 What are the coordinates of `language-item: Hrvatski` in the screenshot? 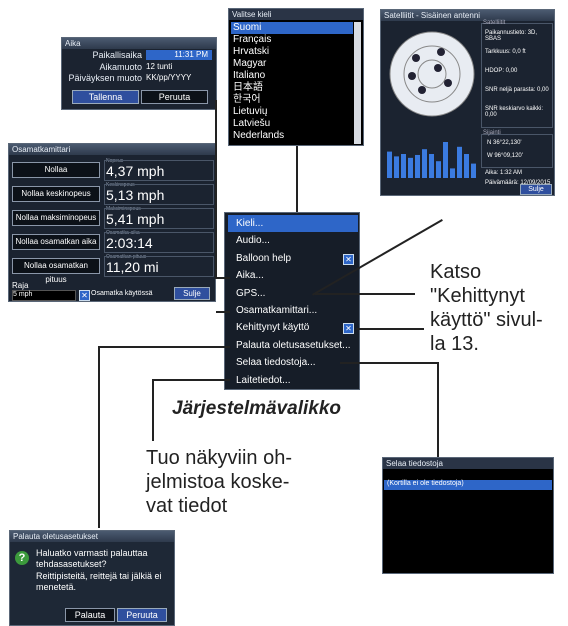 It's located at (292, 52).